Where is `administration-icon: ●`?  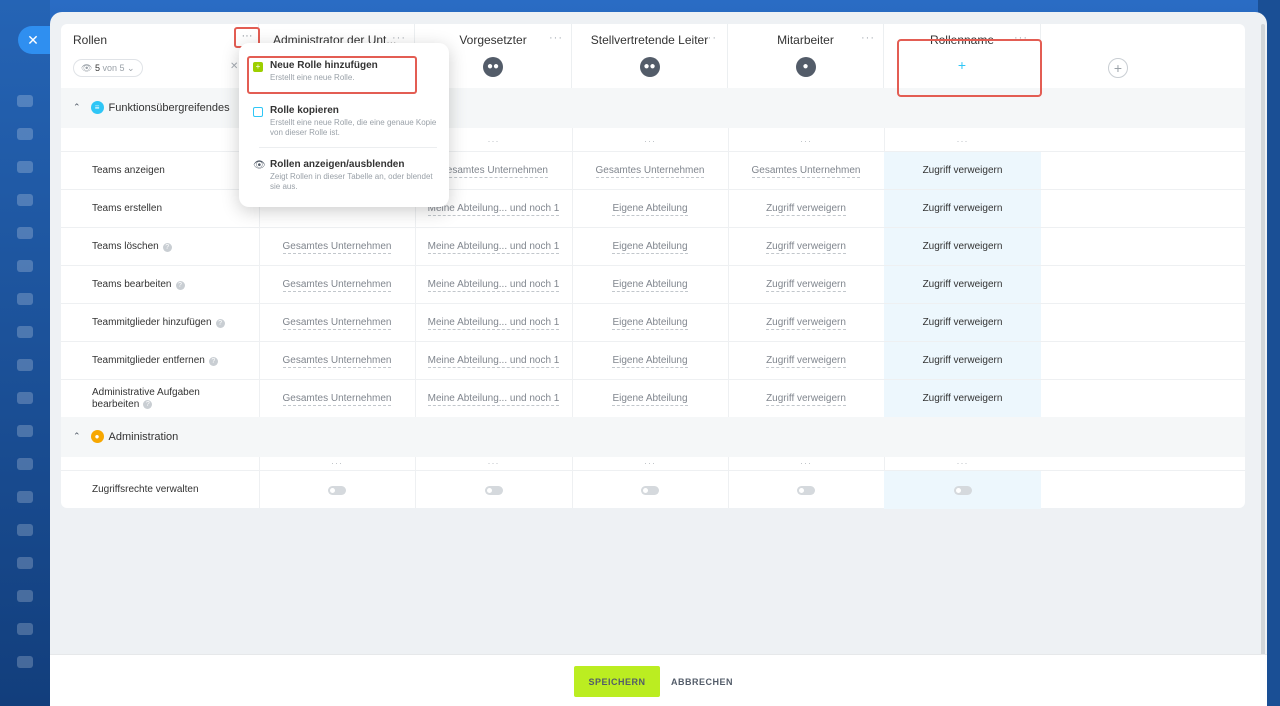 administration-icon: ● is located at coordinates (97, 436).